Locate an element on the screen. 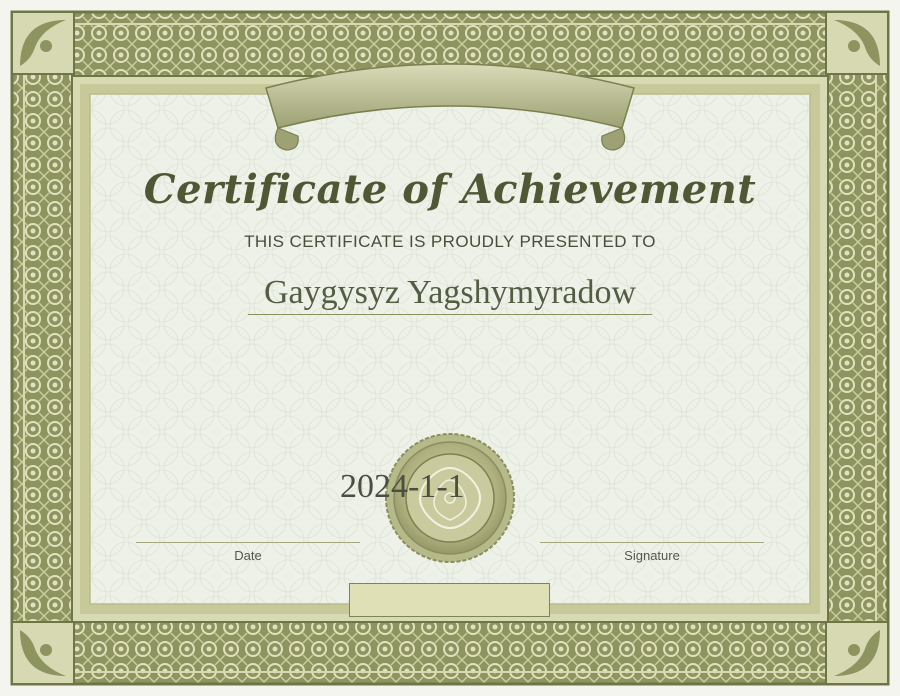  signature-line is located at coordinates (652, 542).